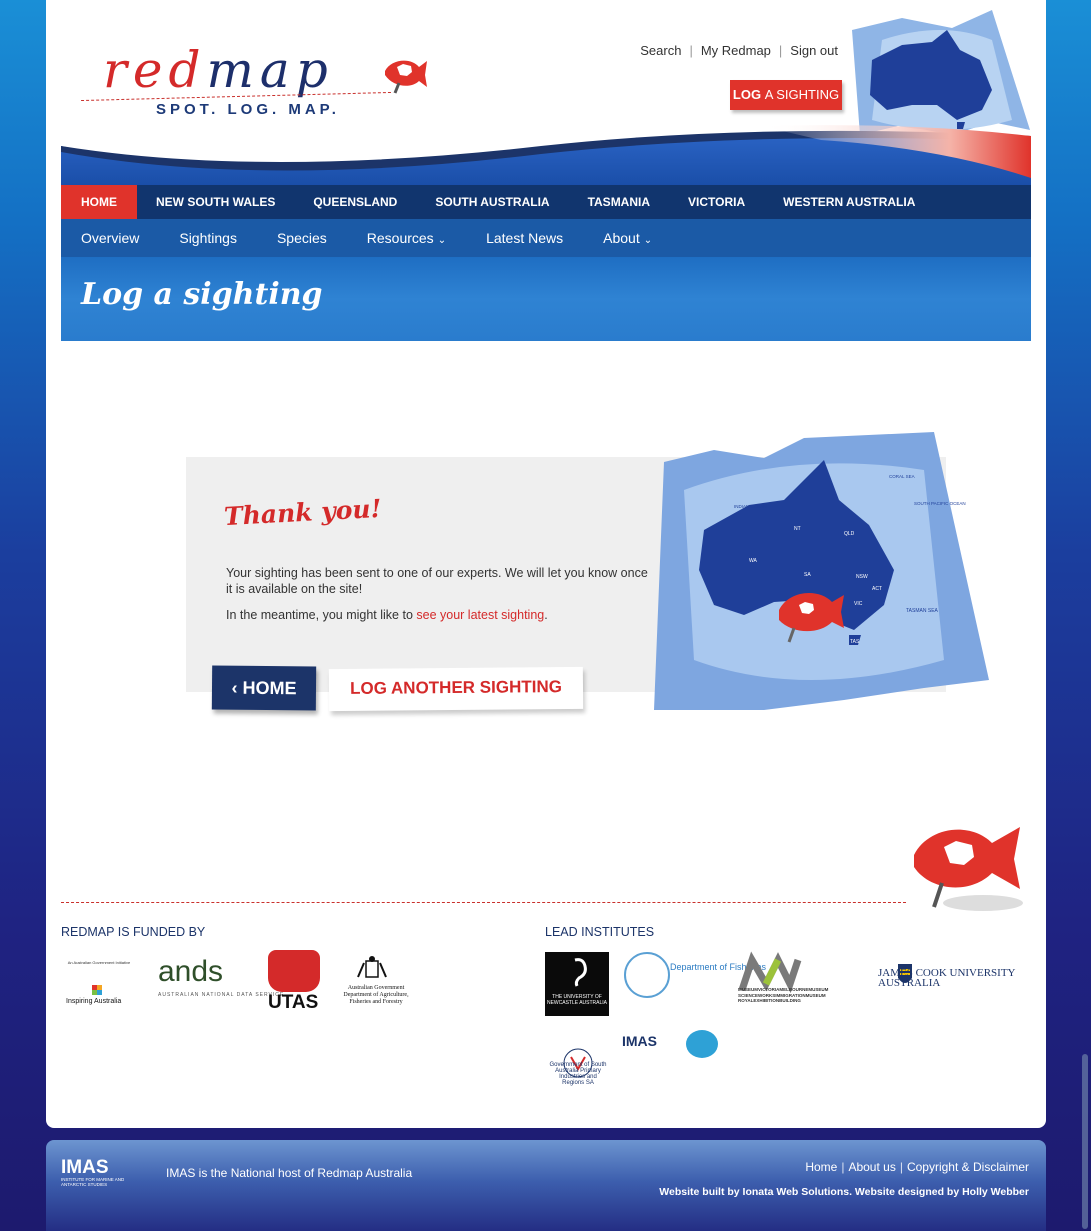  What do you see at coordinates (627, 238) in the screenshot?
I see `subnav-about: About ⌄` at bounding box center [627, 238].